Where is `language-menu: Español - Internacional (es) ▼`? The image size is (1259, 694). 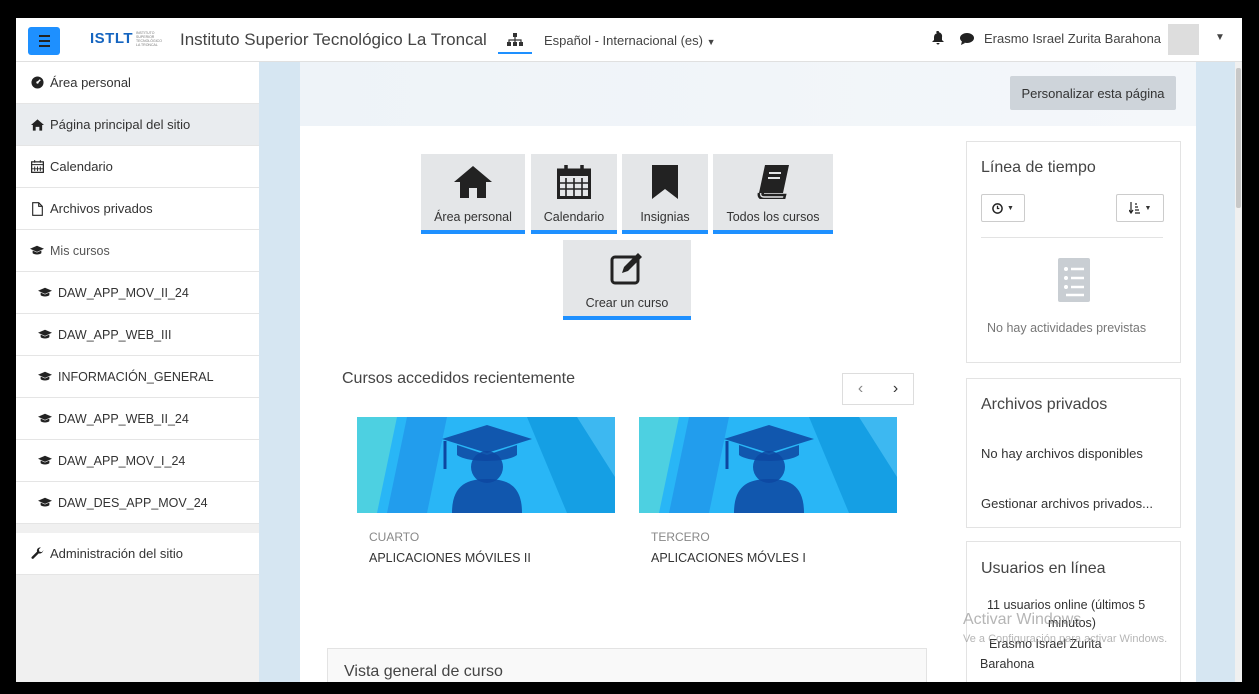
language-menu: Español - Internacional (es) ▼ is located at coordinates (630, 40).